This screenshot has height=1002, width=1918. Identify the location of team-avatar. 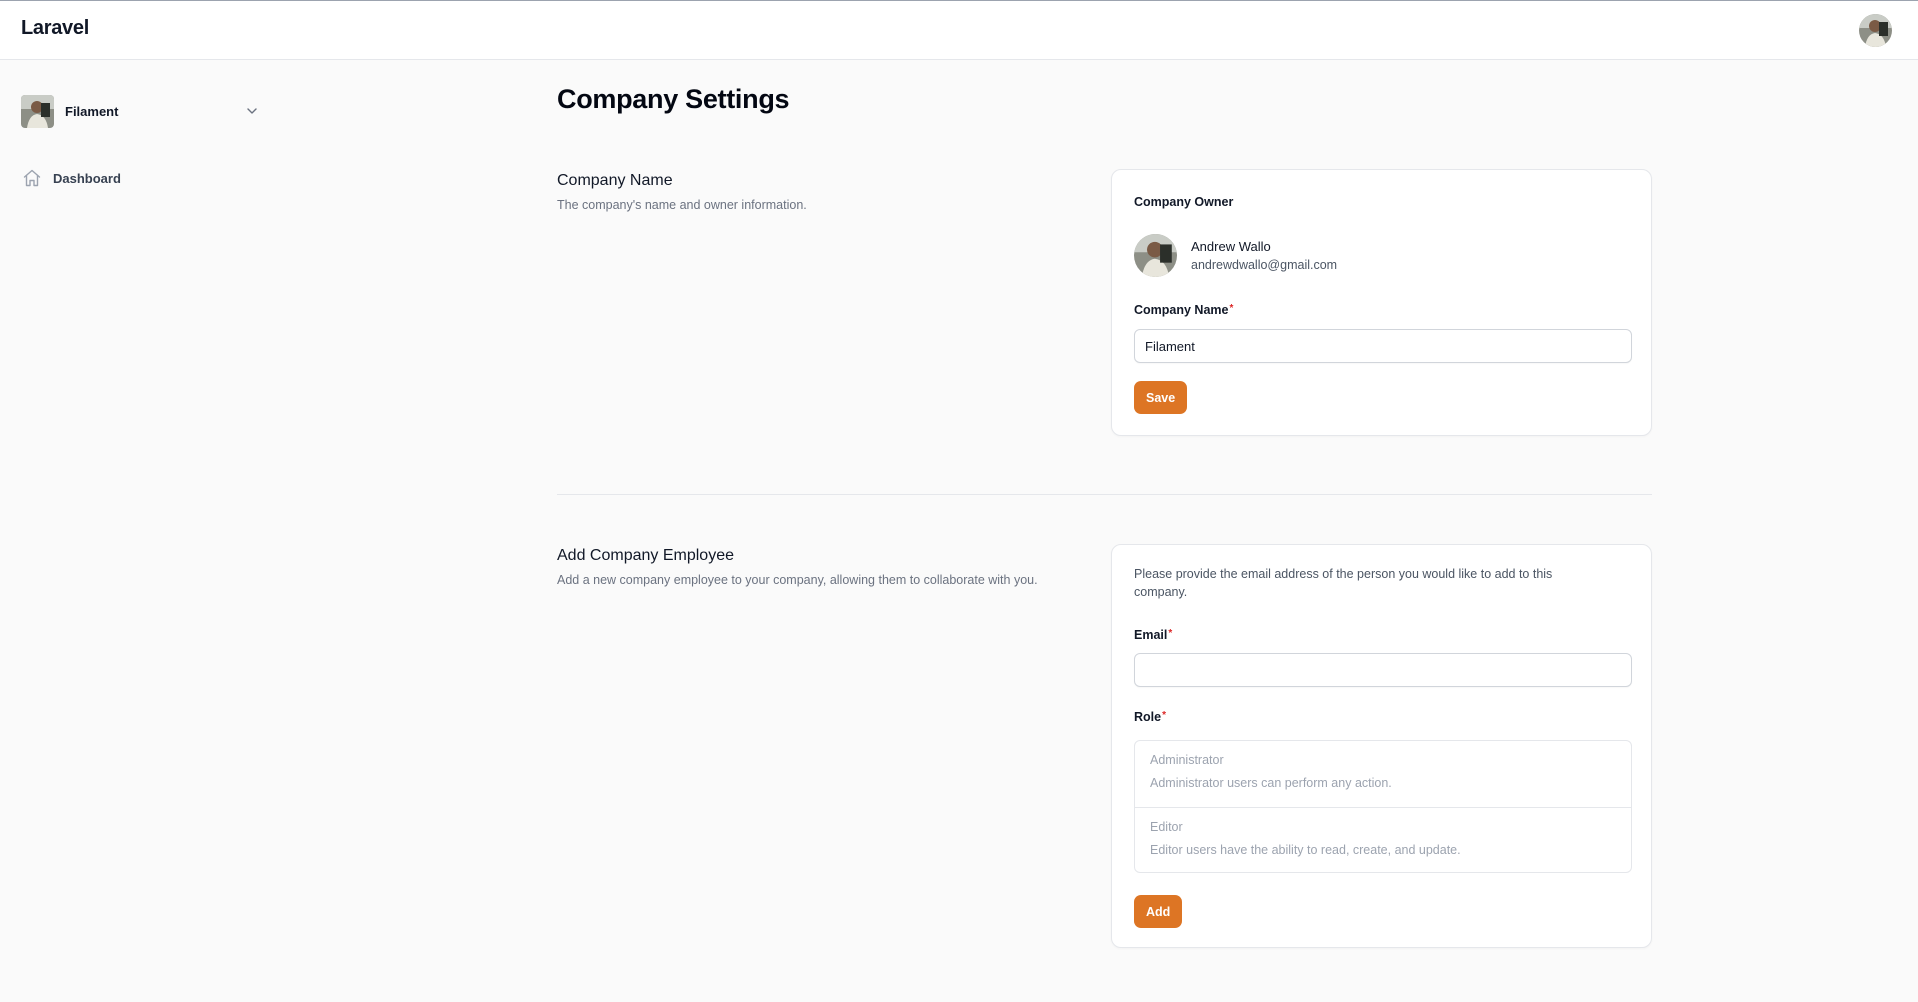
(37, 111).